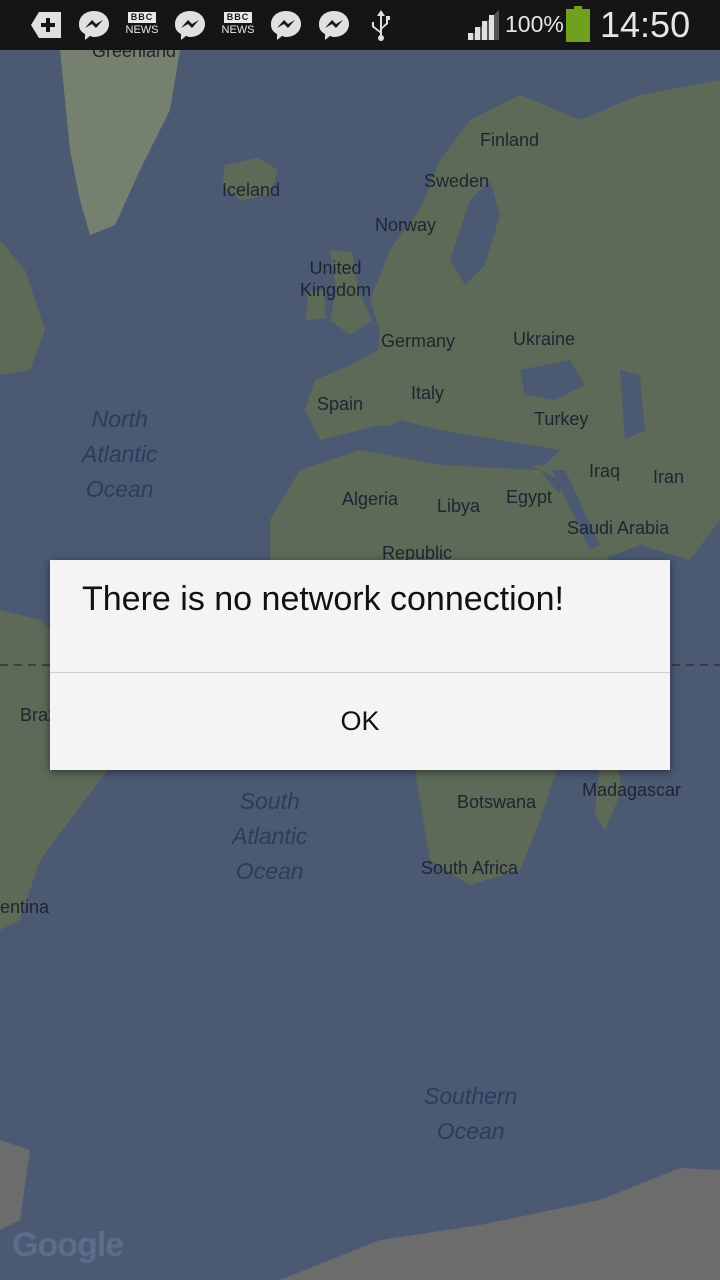 Image resolution: width=720 pixels, height=1280 pixels. Describe the element at coordinates (251, 190) in the screenshot. I see `map-label-iceland: Iceland` at that location.